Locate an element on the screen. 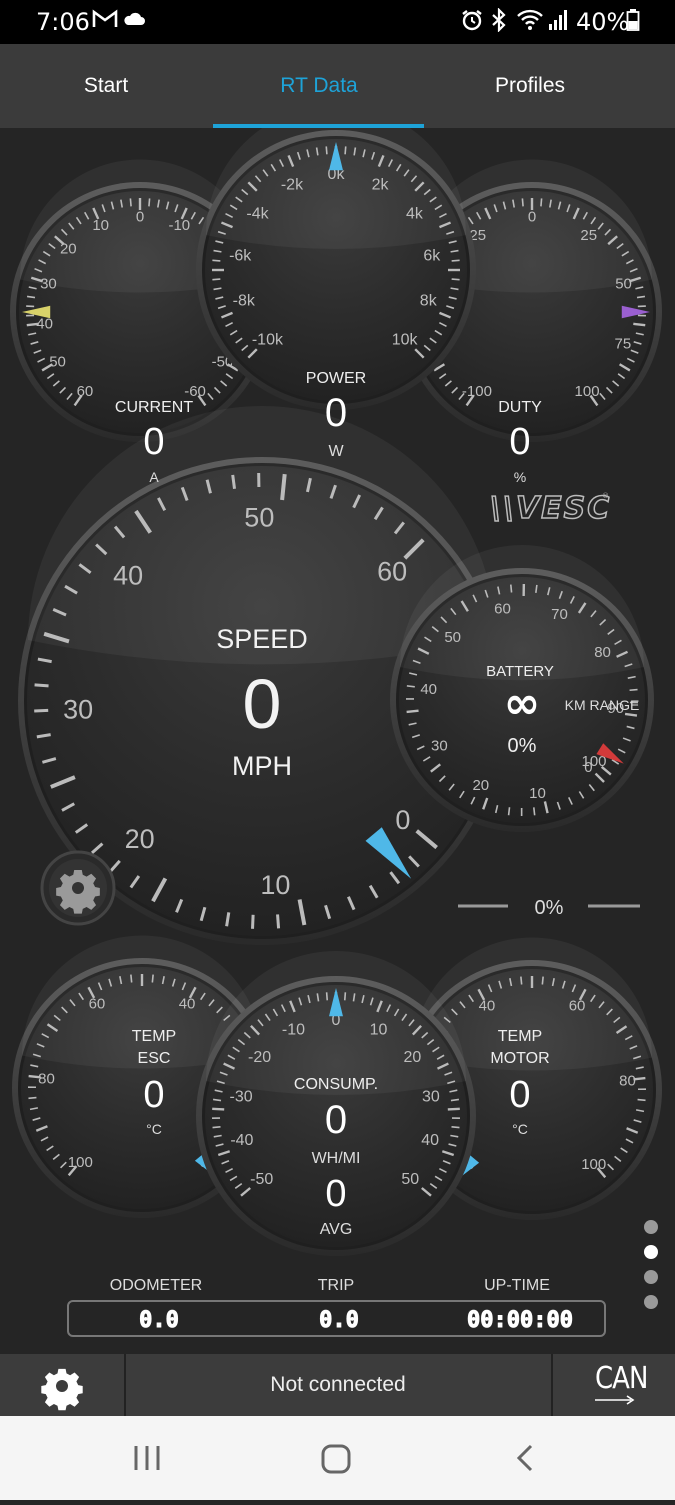 The width and height of the screenshot is (675, 1505). tab-start: Start is located at coordinates (106, 86).